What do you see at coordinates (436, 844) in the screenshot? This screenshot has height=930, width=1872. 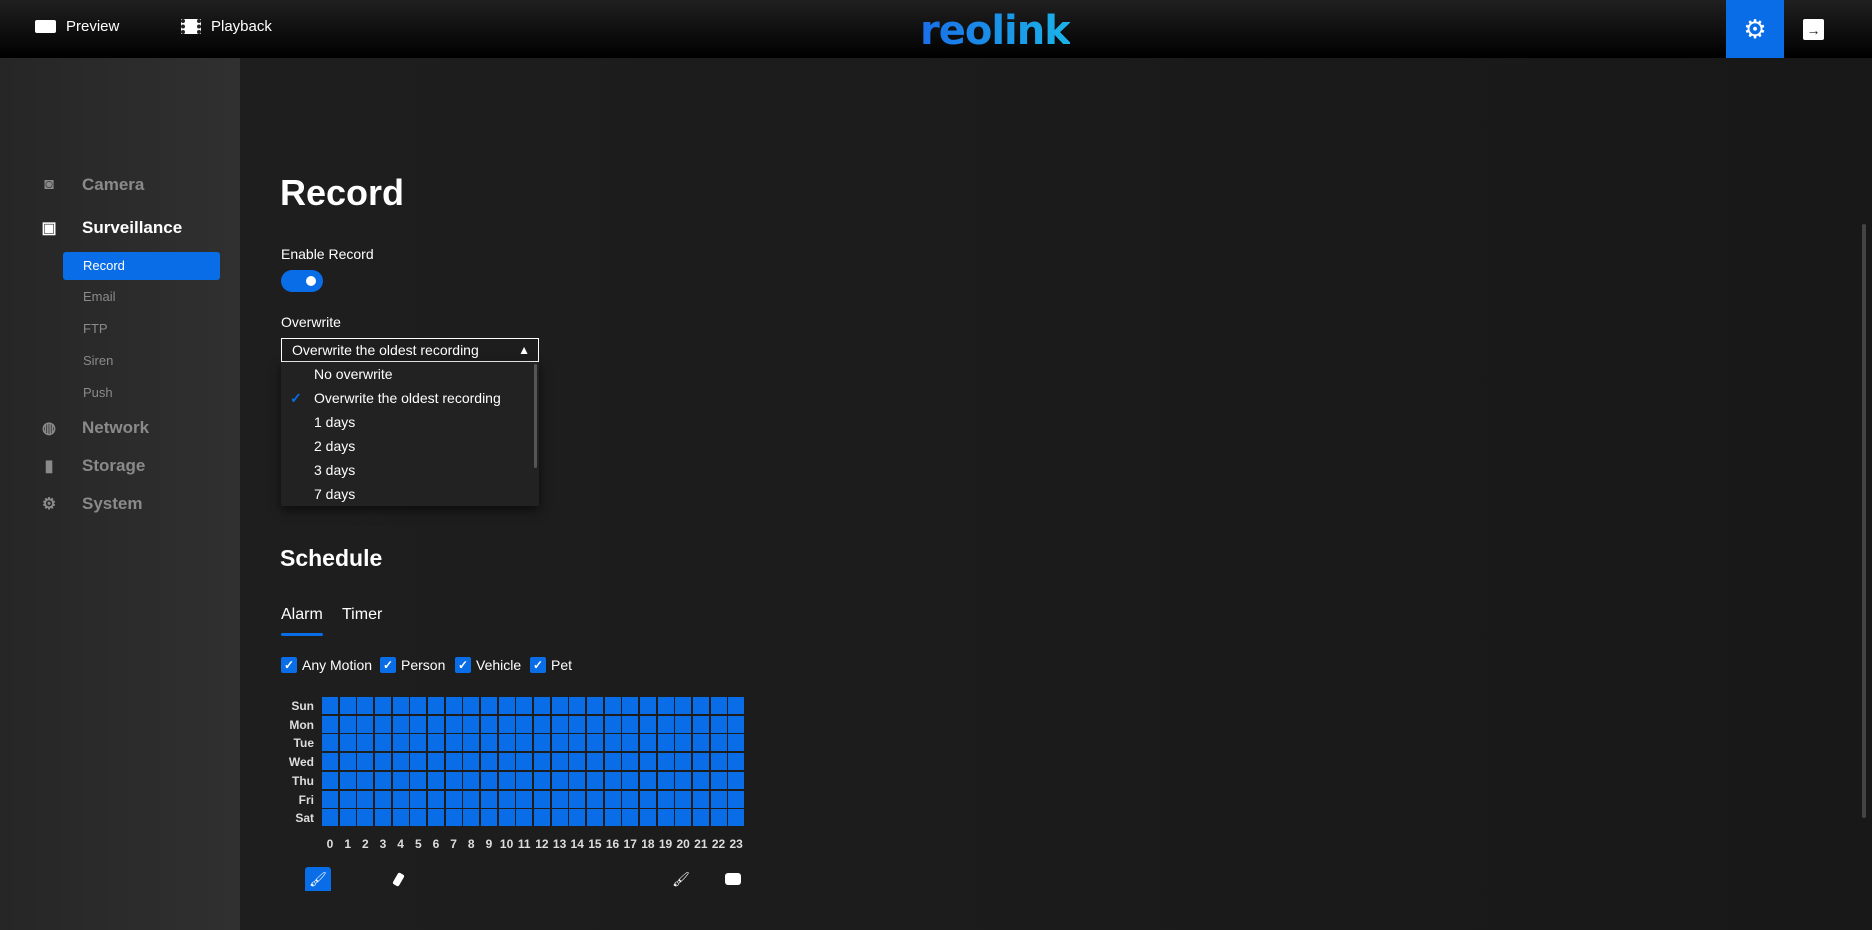 I see `hour-label-6: 6` at bounding box center [436, 844].